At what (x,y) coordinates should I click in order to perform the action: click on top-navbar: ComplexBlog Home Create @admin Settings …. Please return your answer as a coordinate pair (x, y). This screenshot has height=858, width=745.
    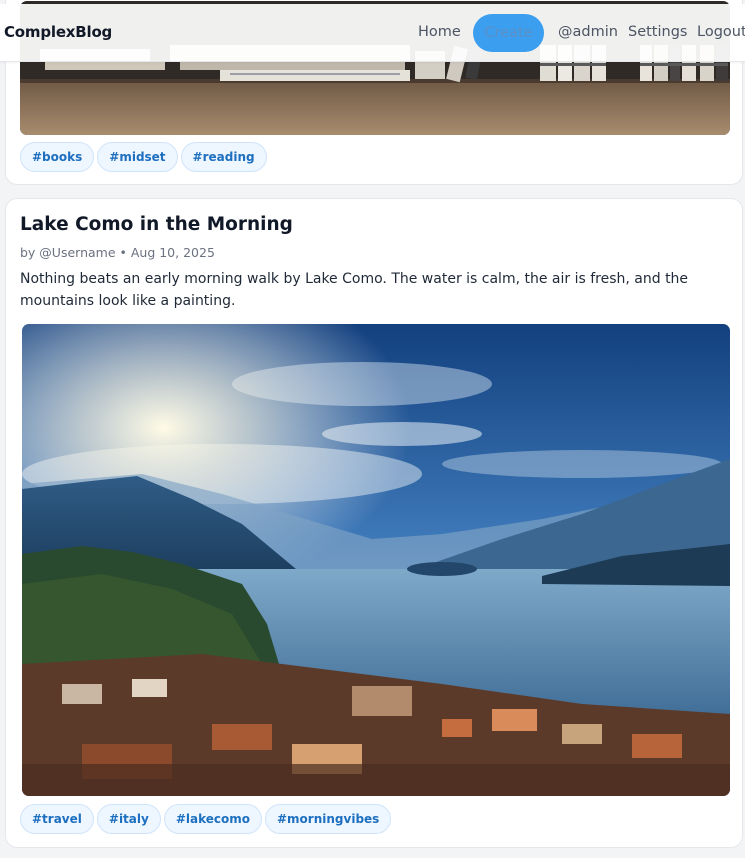
    Looking at the image, I should click on (372, 33).